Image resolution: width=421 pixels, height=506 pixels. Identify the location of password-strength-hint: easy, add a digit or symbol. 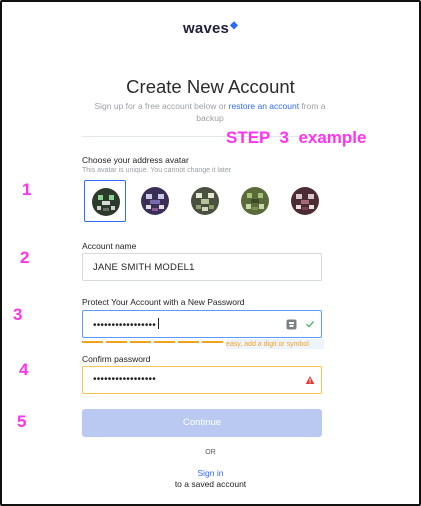
(267, 344).